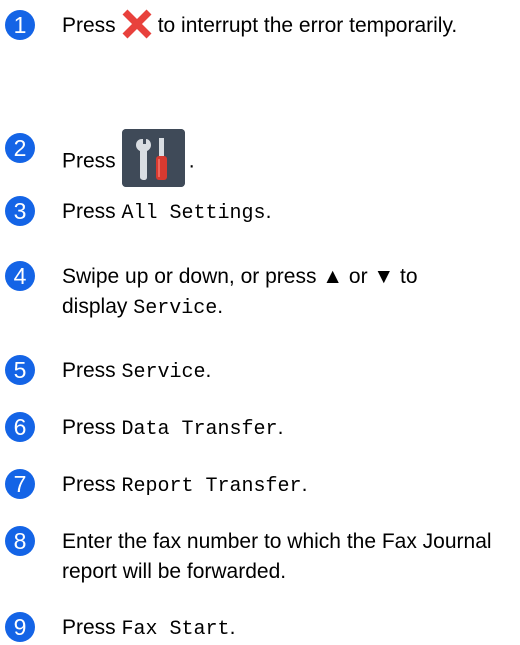 The width and height of the screenshot is (520, 645). Describe the element at coordinates (20, 25) in the screenshot. I see `step-number-badge: 1` at that location.